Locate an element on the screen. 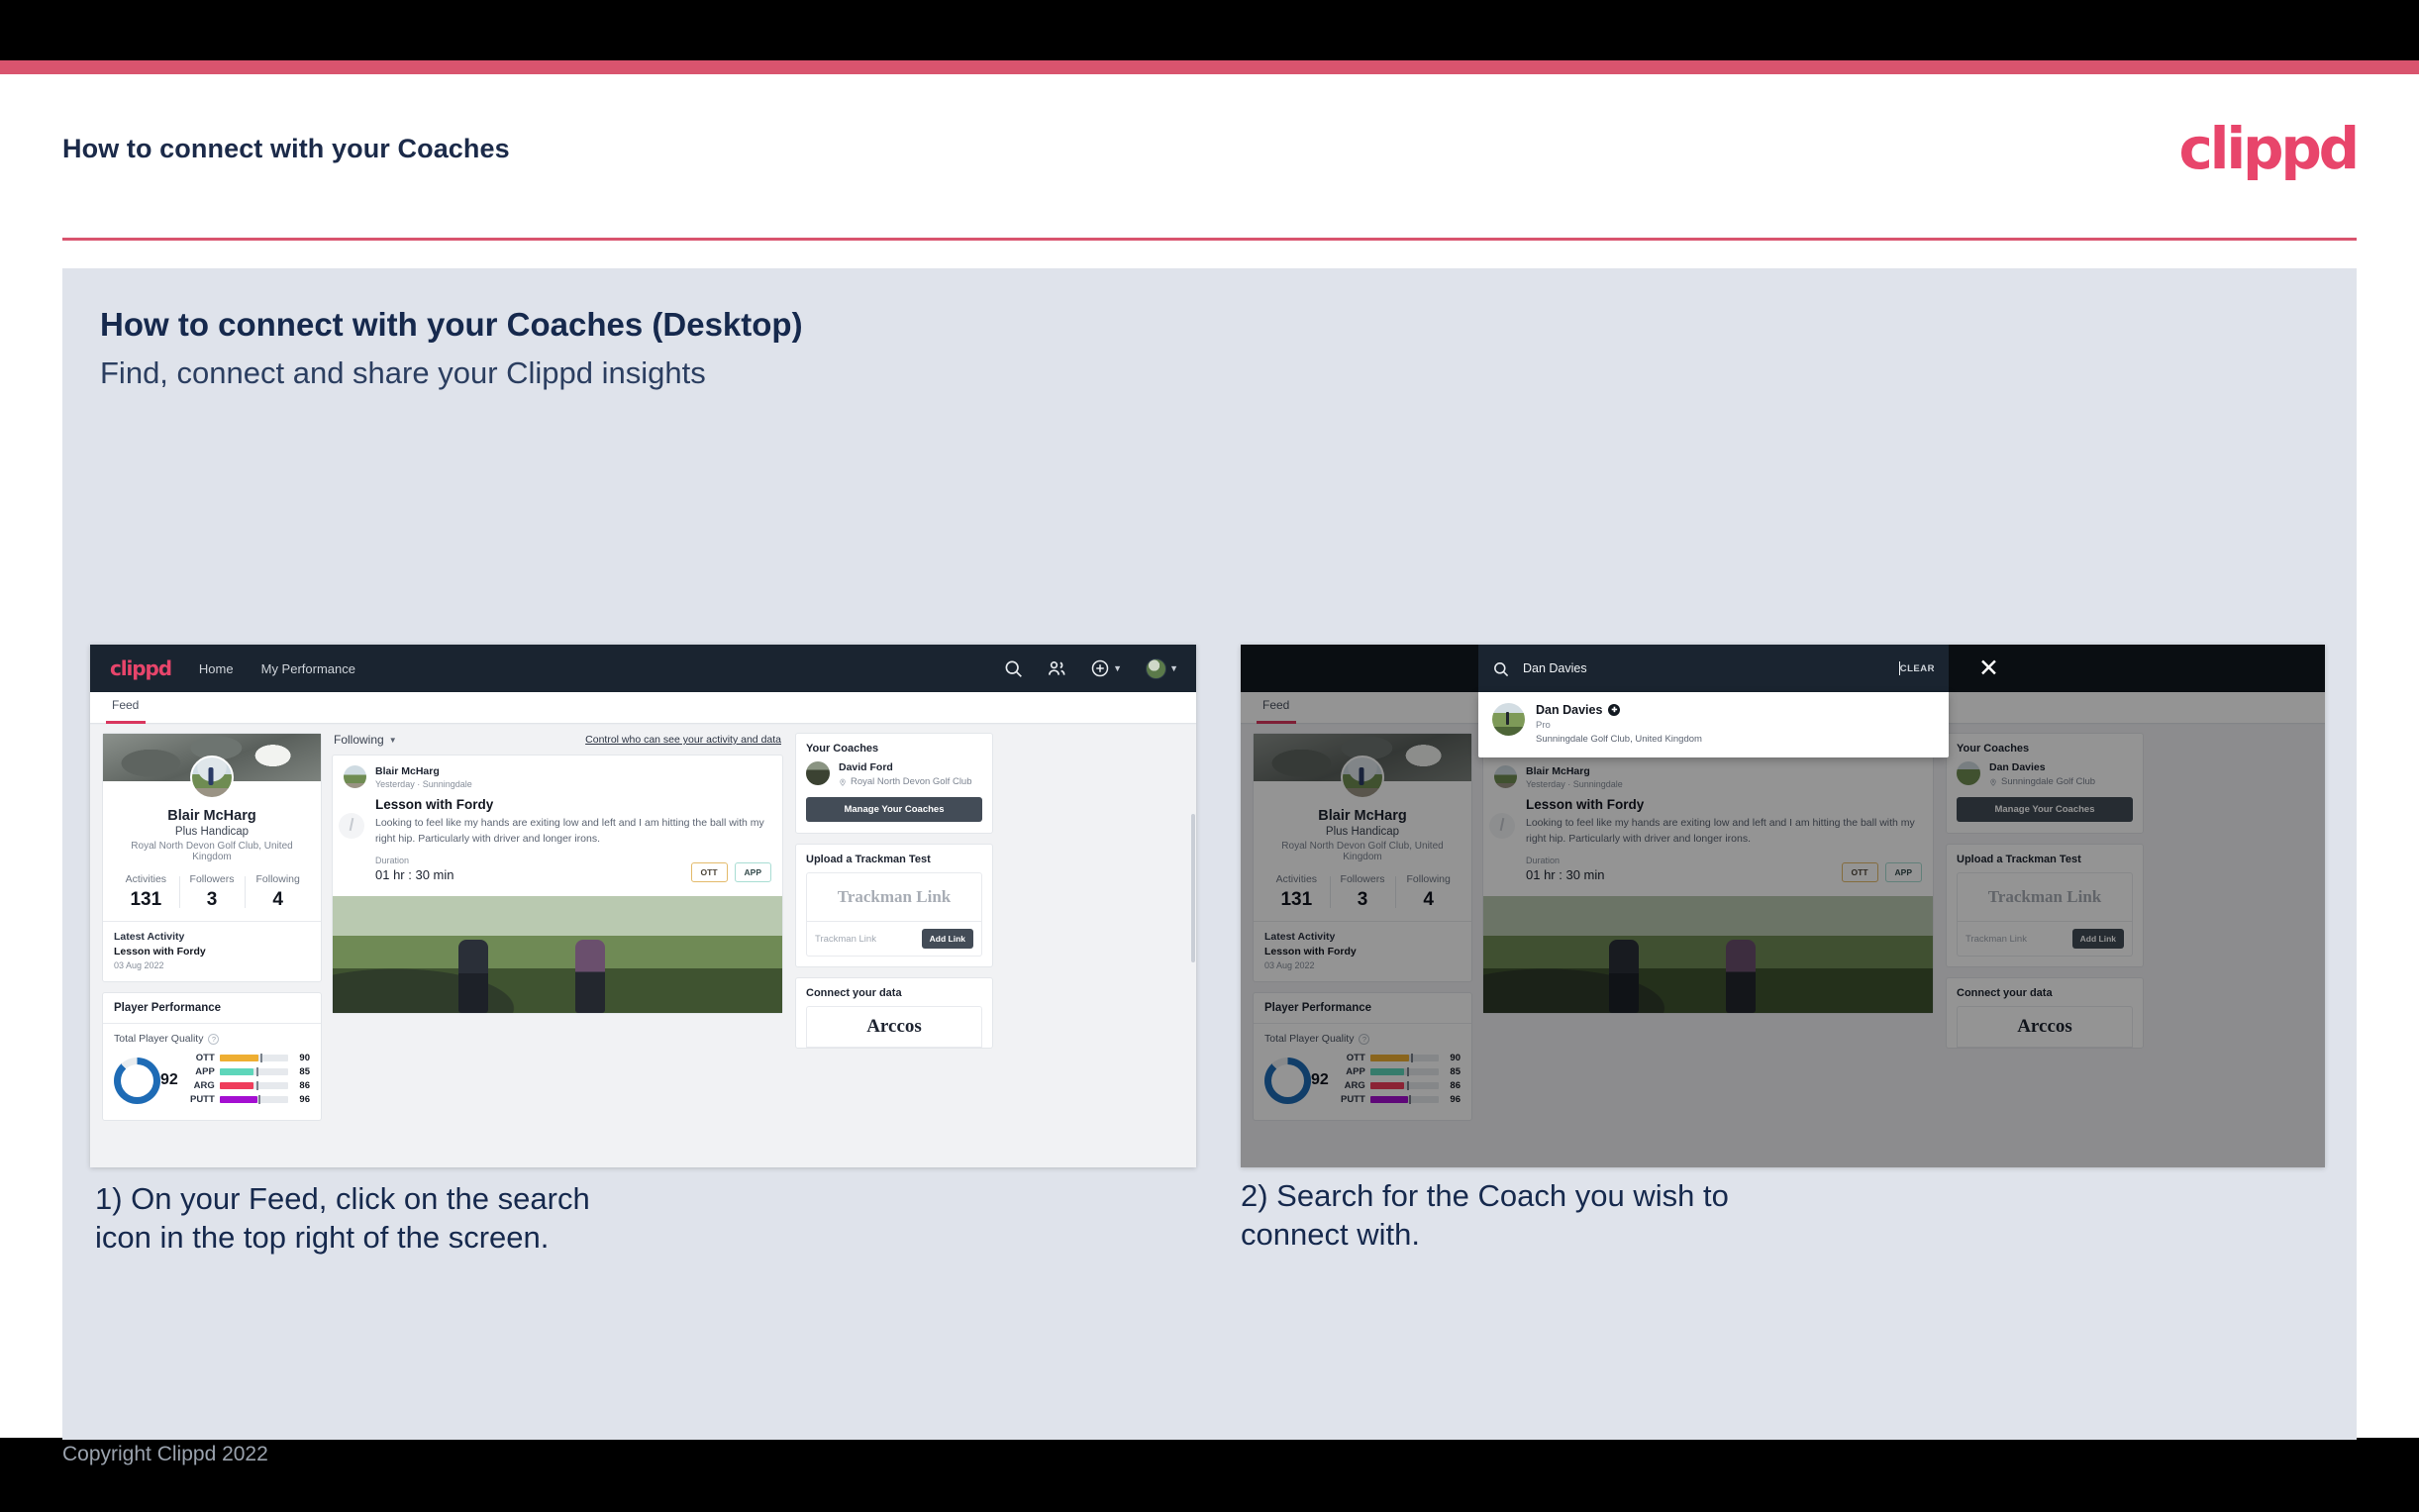 The height and width of the screenshot is (1512, 2419). metric-label: OTT is located at coordinates (205, 1058).